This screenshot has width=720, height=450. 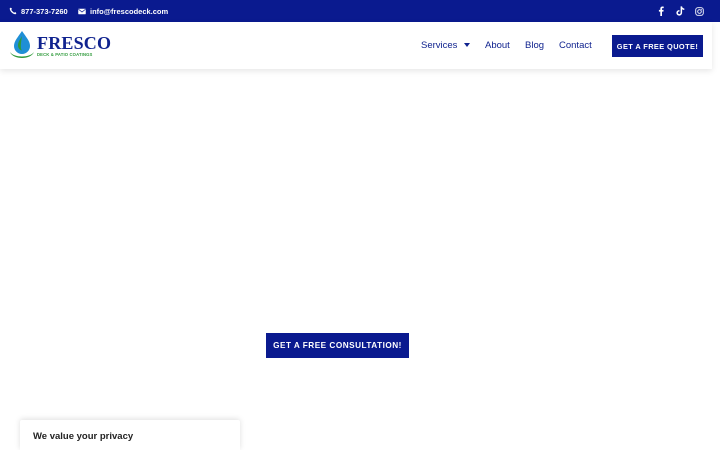 I want to click on instagram-icon, so click(x=699, y=11).